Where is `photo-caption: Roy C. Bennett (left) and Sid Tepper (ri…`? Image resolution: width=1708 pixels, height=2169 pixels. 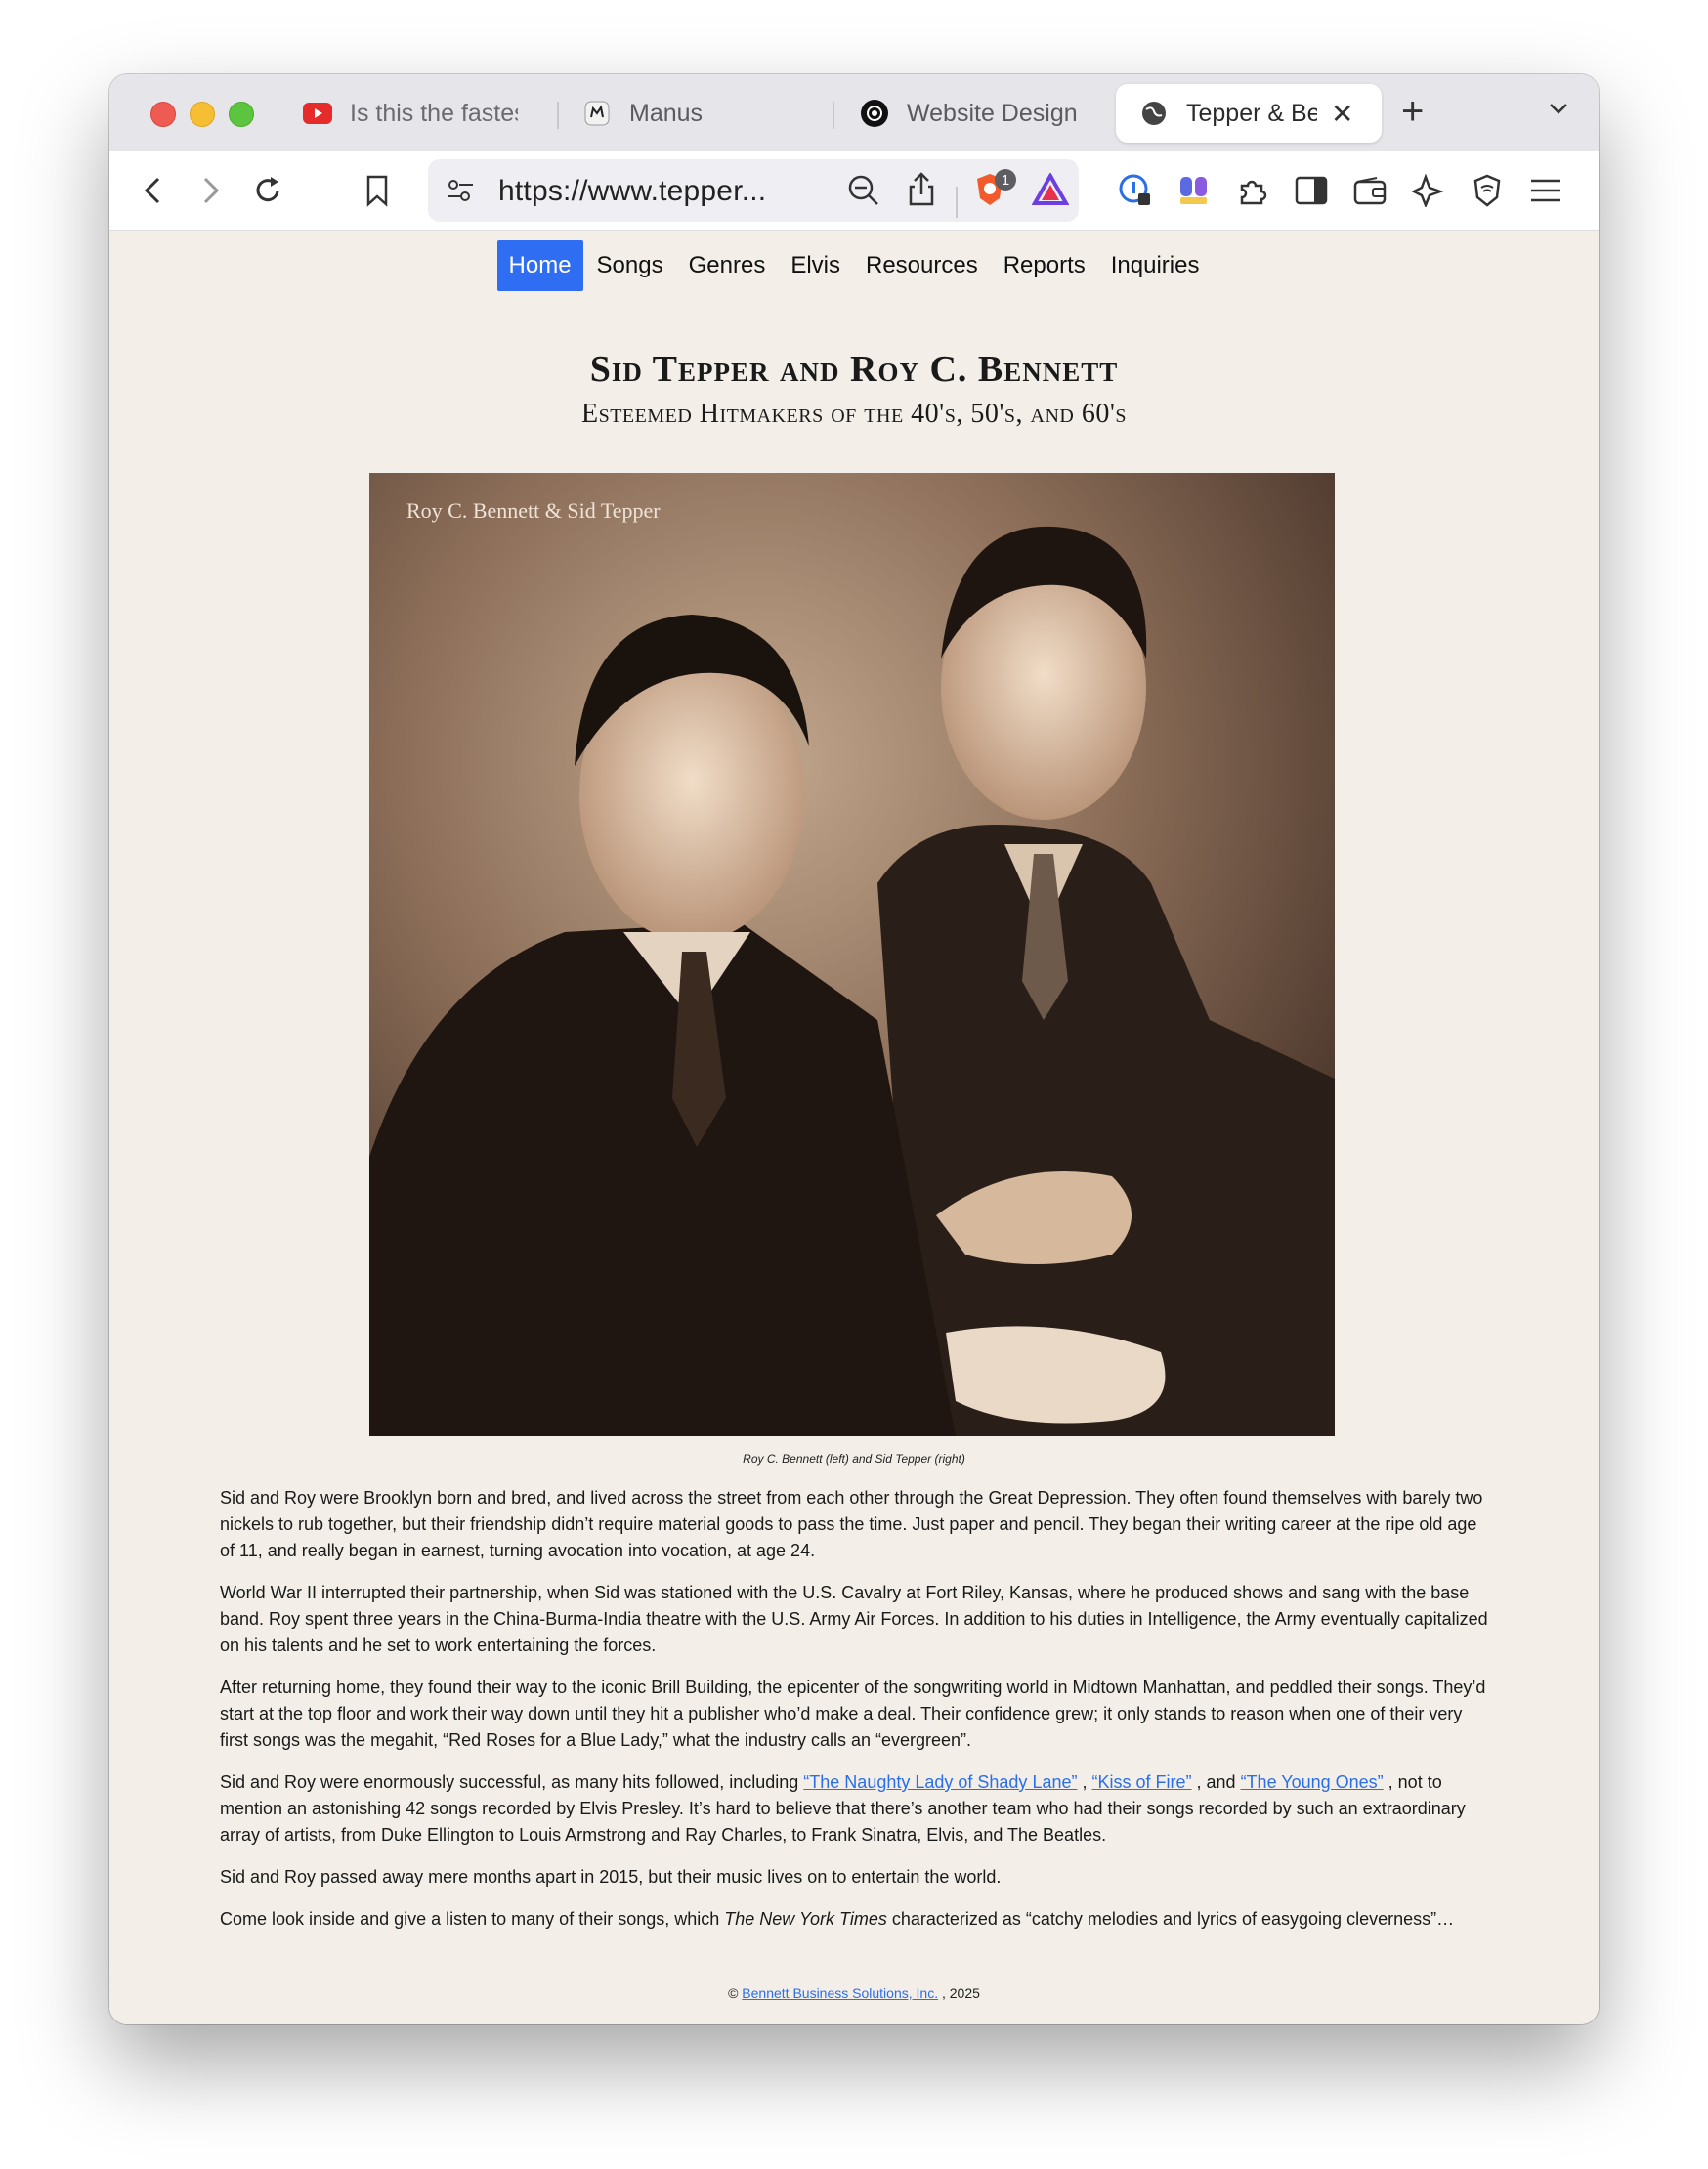 photo-caption: Roy C. Bennett (left) and Sid Tepper (ri… is located at coordinates (854, 1459).